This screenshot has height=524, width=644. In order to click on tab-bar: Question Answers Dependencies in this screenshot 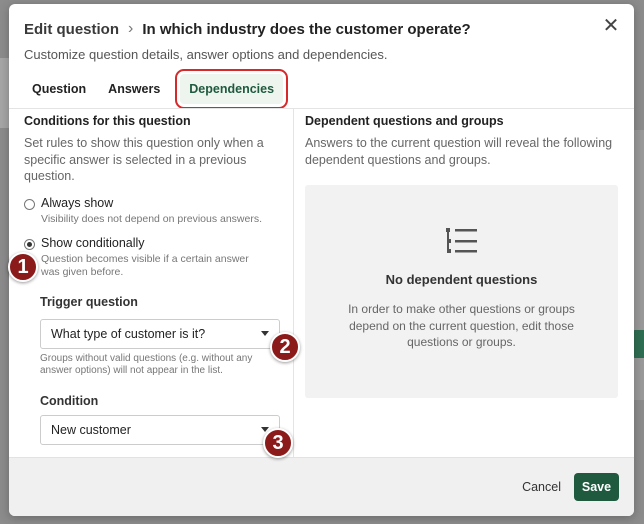, I will do `click(156, 89)`.